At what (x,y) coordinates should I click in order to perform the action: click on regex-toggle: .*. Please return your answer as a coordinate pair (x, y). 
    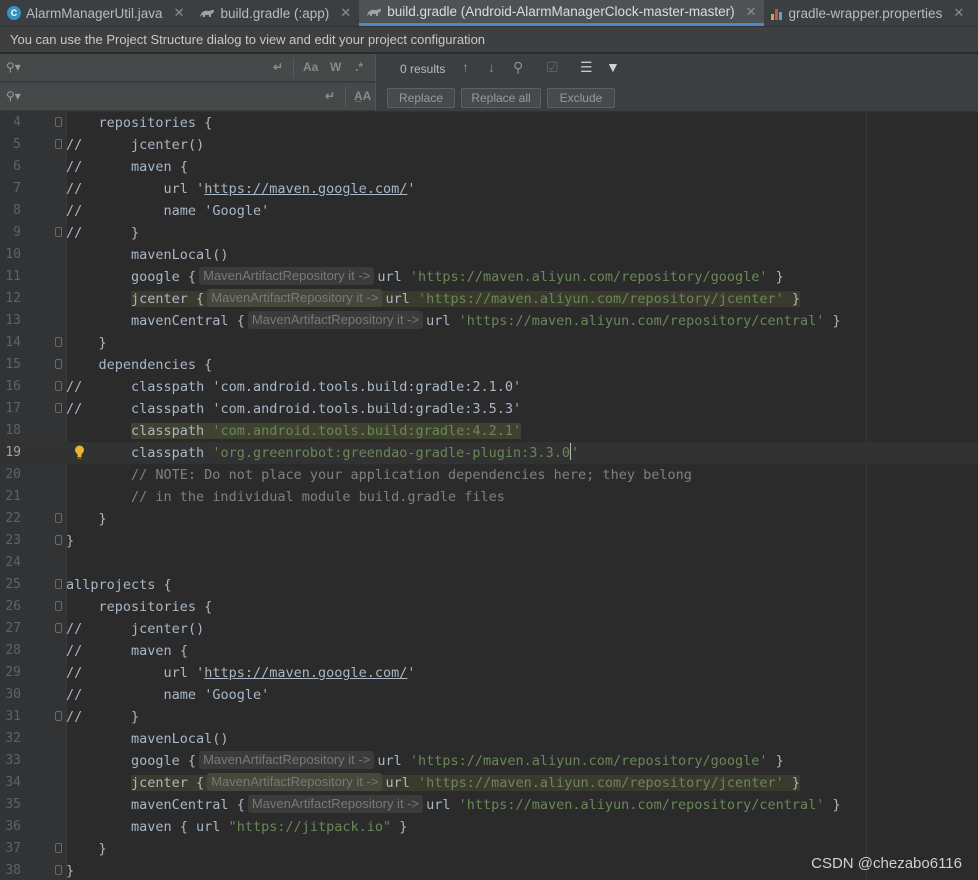
    Looking at the image, I should click on (359, 67).